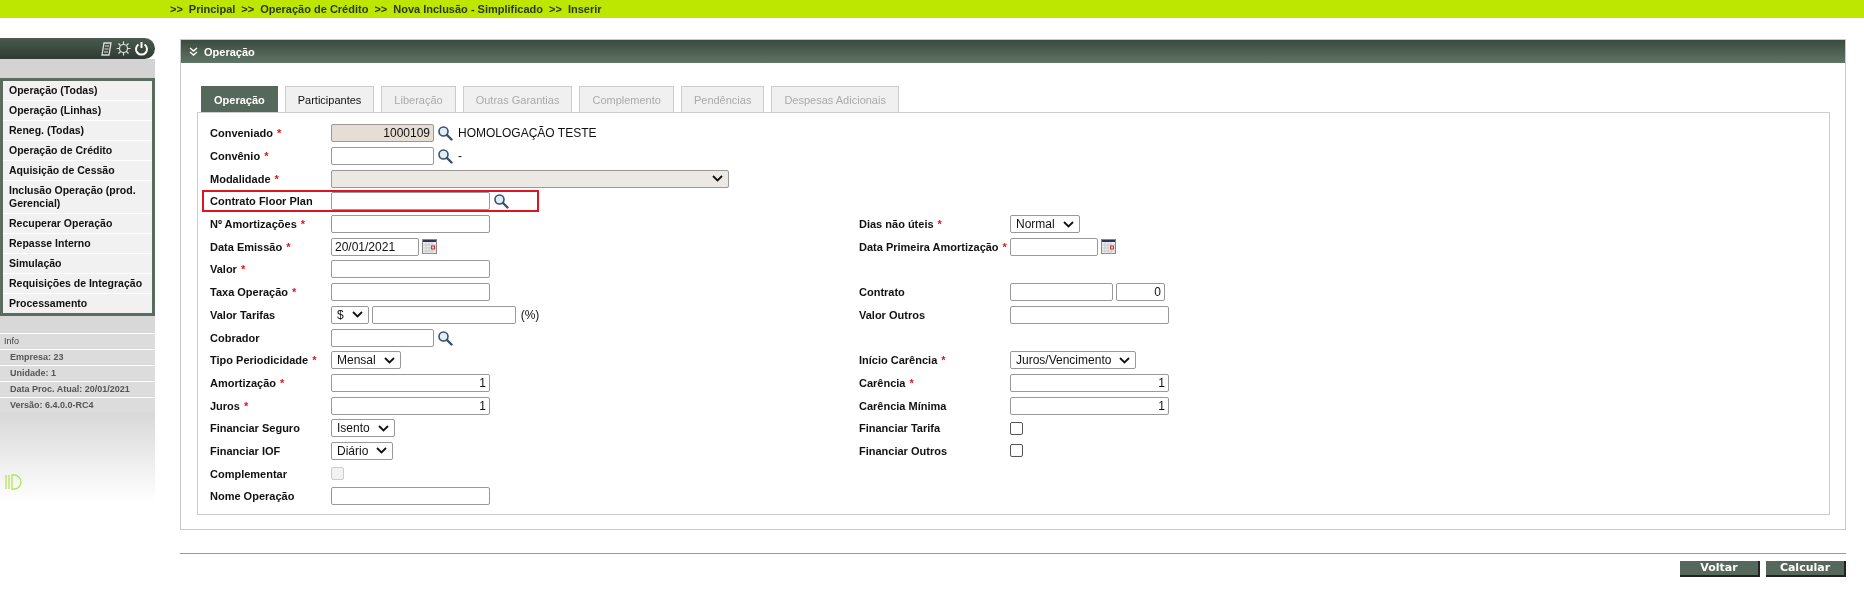 Image resolution: width=1864 pixels, height=603 pixels. Describe the element at coordinates (77, 356) in the screenshot. I see `info-item: Empresa: 23` at that location.